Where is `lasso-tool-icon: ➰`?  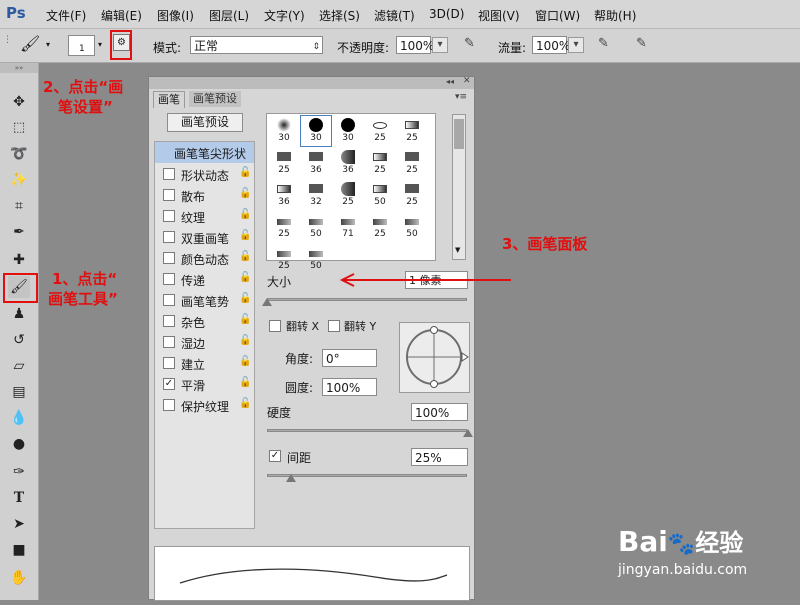
lasso-tool-icon: ➰ is located at coordinates (19, 154).